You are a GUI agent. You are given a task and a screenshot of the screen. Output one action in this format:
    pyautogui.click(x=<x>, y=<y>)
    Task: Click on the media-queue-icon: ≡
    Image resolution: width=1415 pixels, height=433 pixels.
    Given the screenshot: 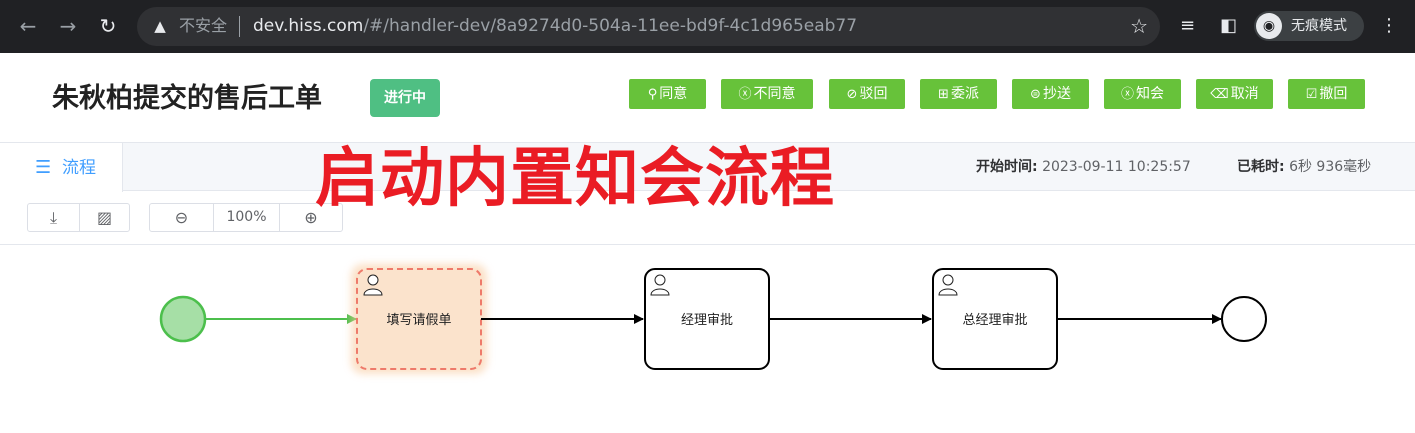 What is the action you would take?
    pyautogui.click(x=1187, y=26)
    